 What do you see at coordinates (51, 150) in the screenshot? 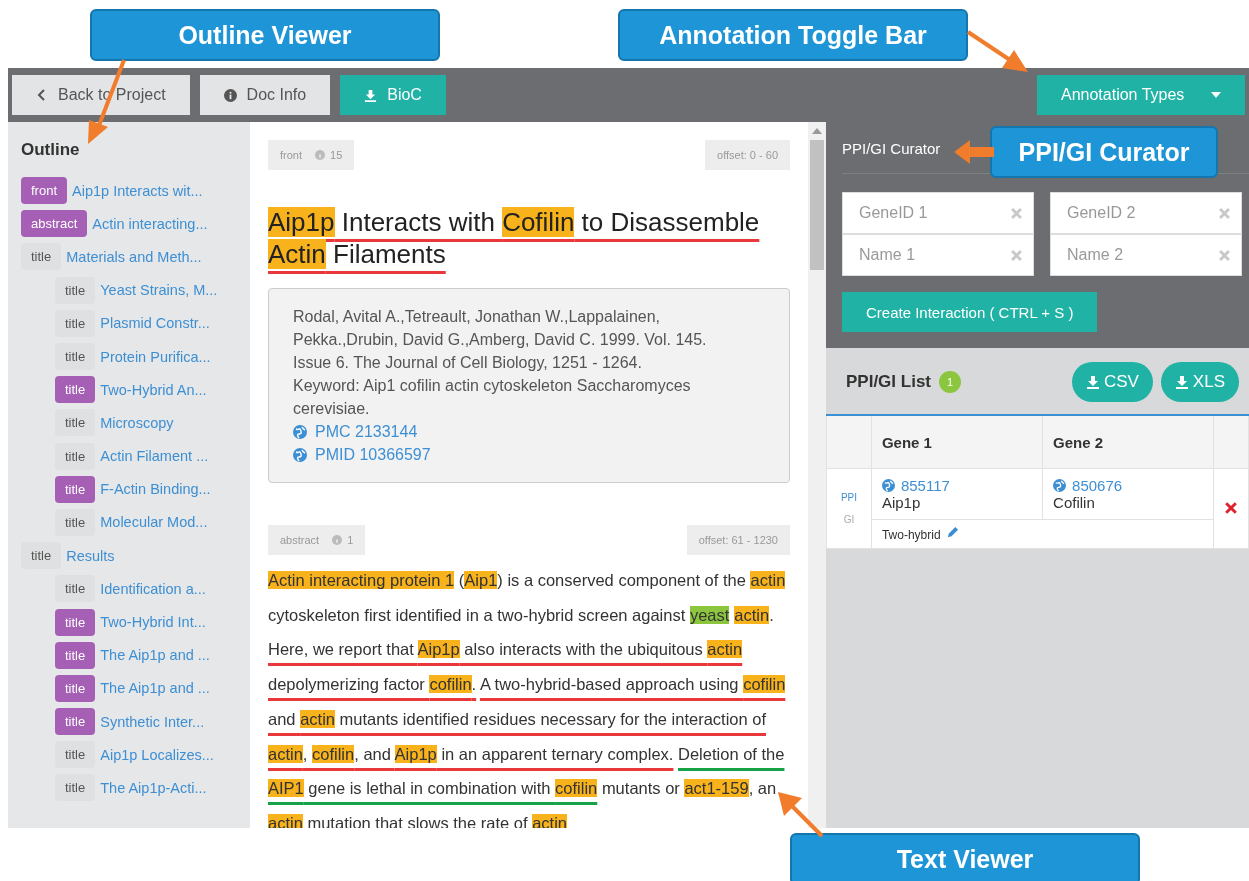
I see `outline-title: Outline` at bounding box center [51, 150].